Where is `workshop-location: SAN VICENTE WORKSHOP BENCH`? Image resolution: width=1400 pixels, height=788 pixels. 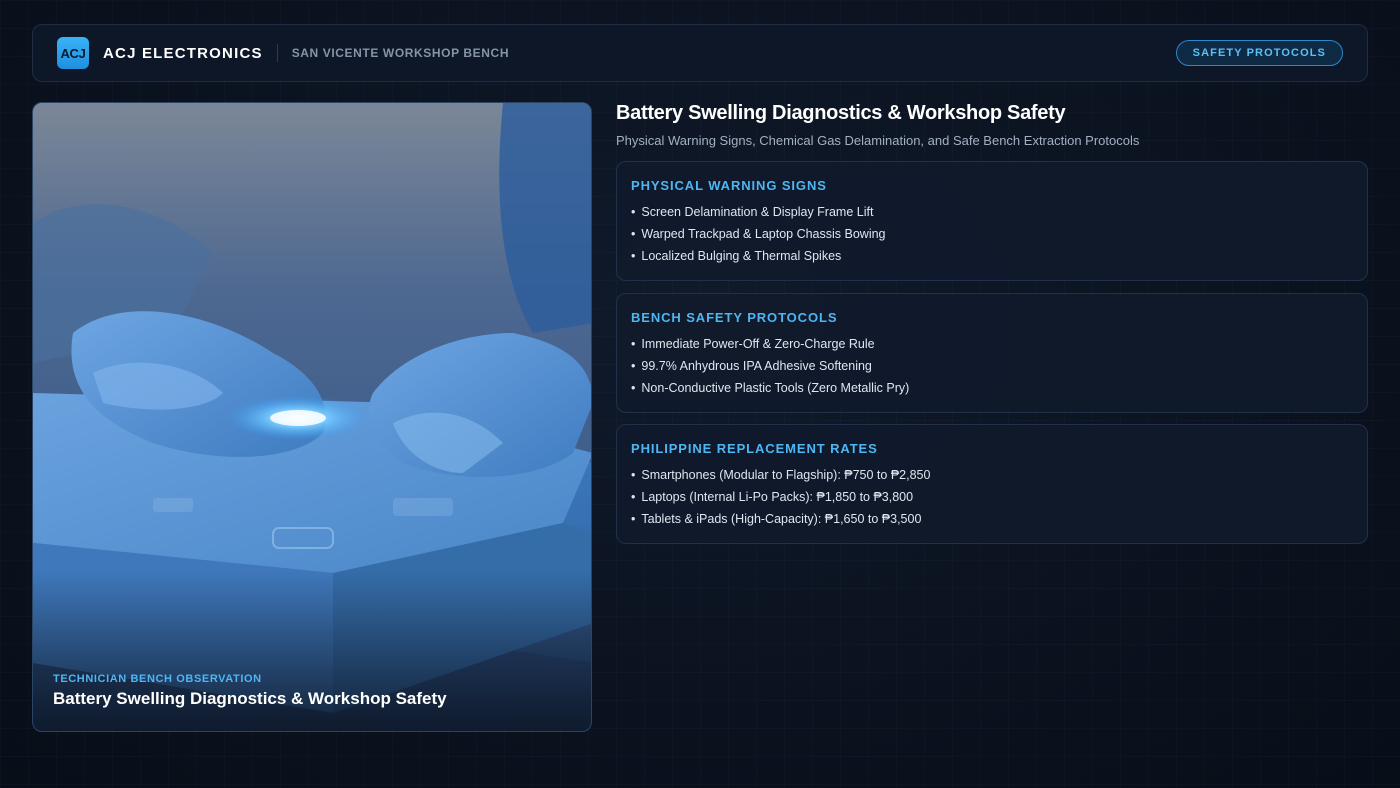 workshop-location: SAN VICENTE WORKSHOP BENCH is located at coordinates (400, 53).